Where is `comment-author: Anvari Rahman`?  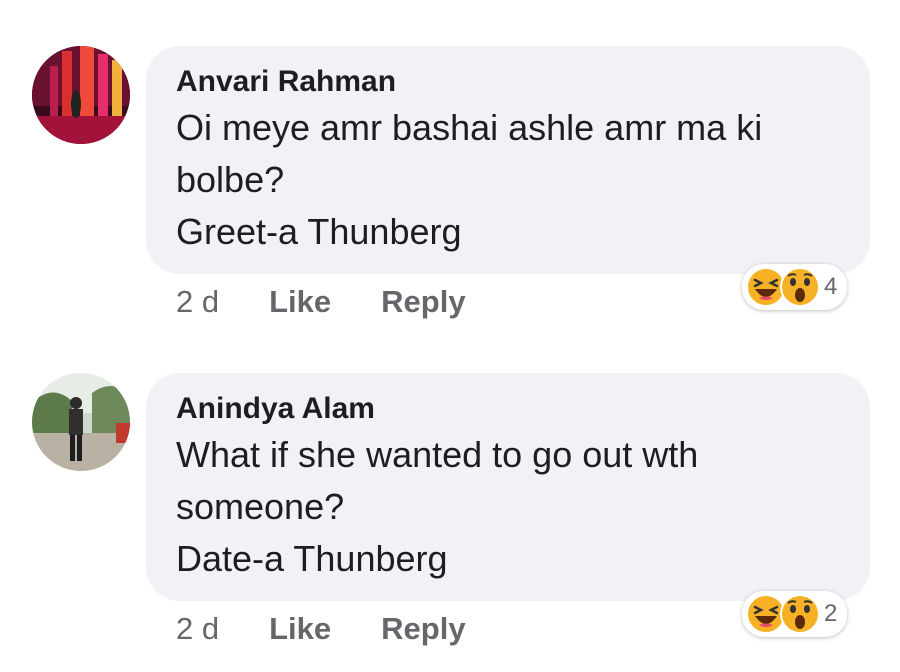 comment-author: Anvari Rahman is located at coordinates (508, 82).